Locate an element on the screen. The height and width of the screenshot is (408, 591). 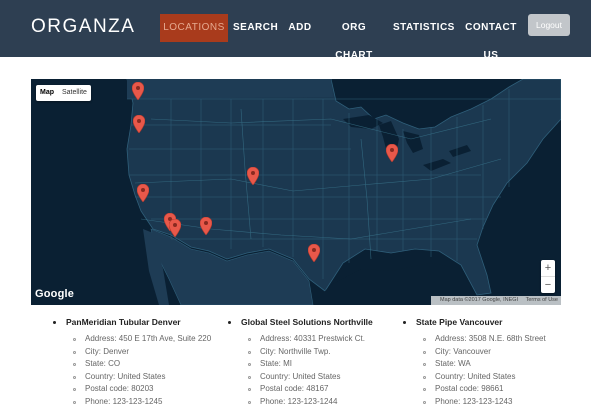
location-name: Global Steel Solutions Northville is located at coordinates (313, 322).